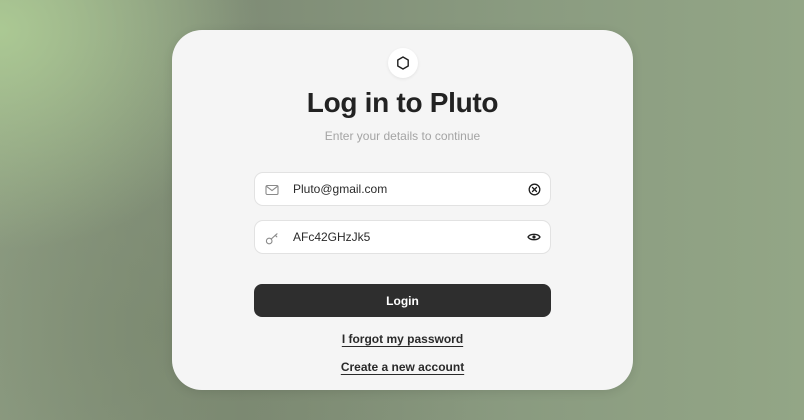 This screenshot has height=420, width=804. Describe the element at coordinates (272, 238) in the screenshot. I see `key-icon` at that location.